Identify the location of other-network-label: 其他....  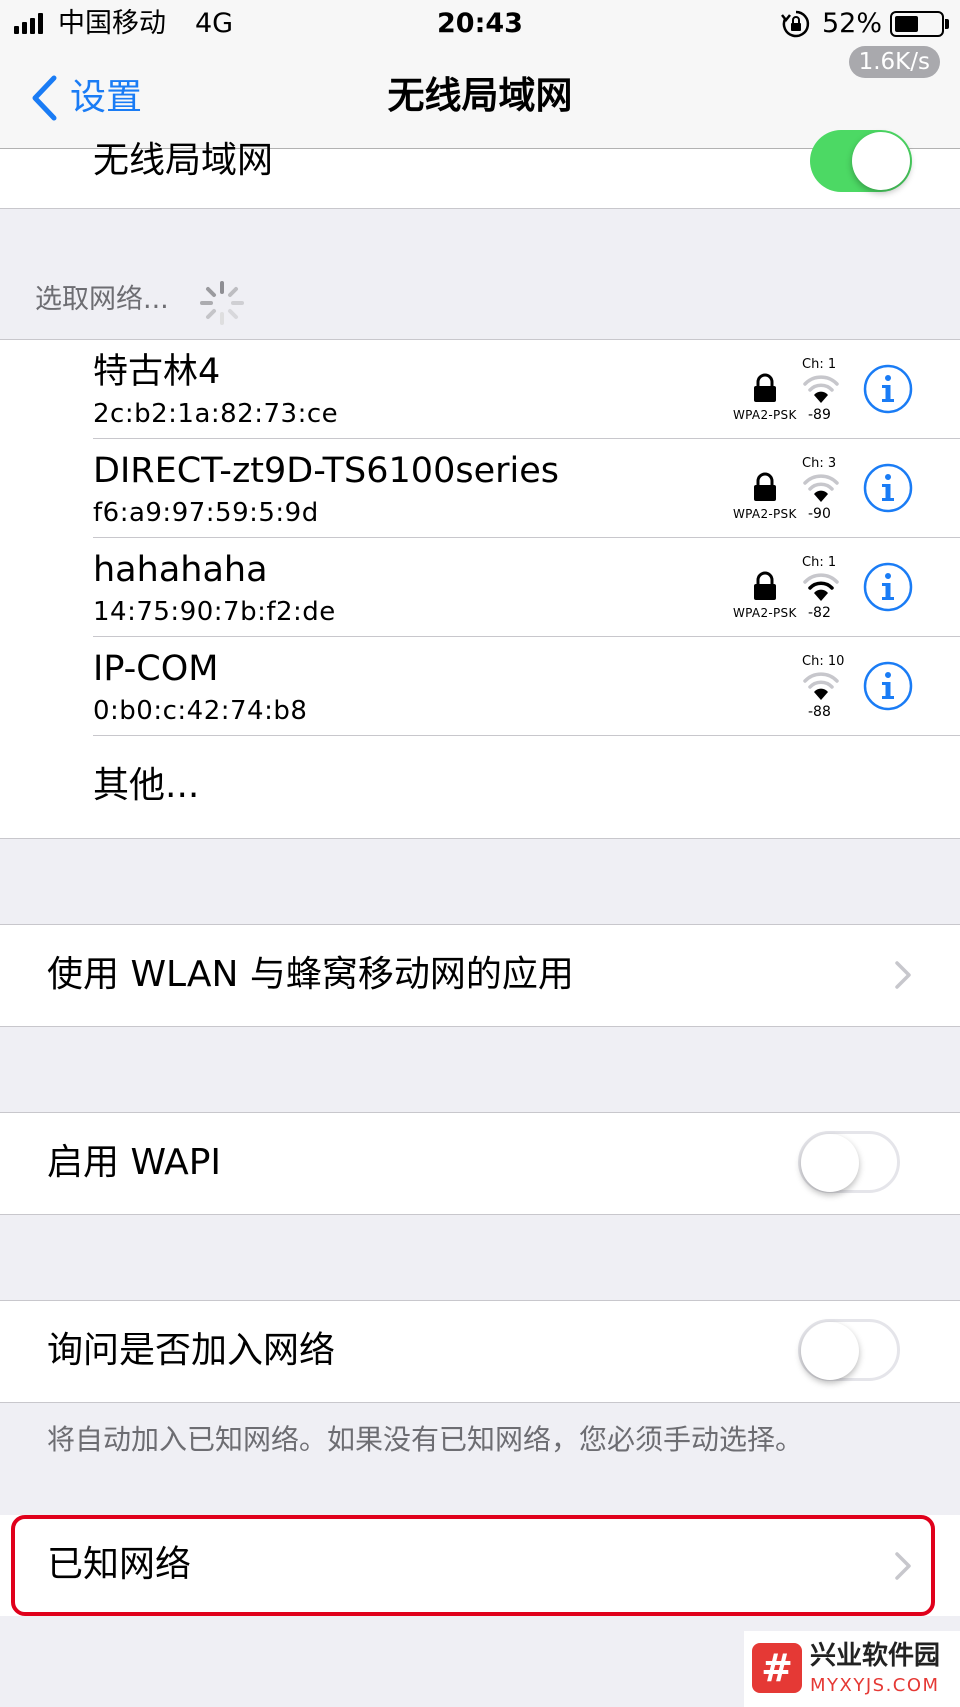
(146, 785).